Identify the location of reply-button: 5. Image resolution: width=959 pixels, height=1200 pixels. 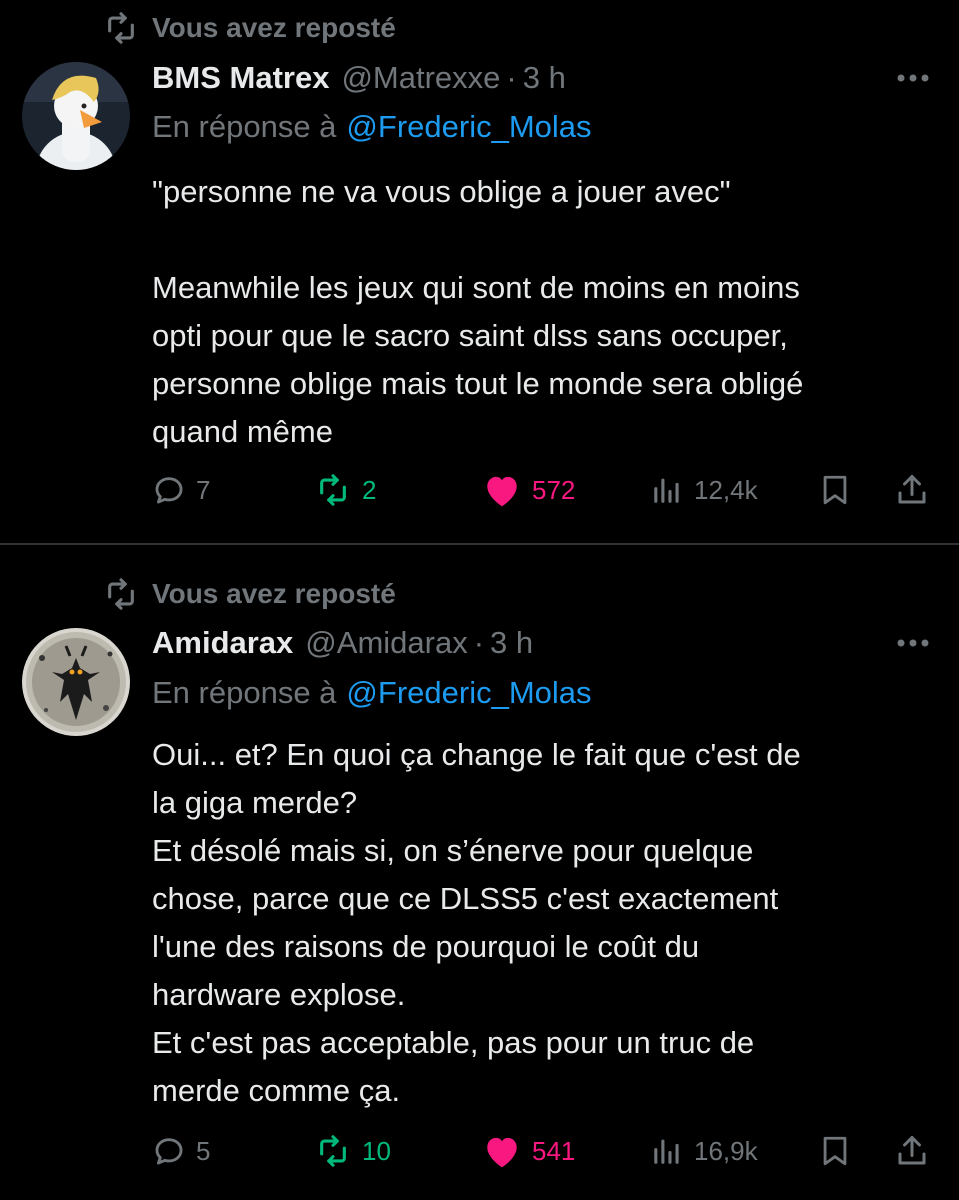
(181, 1151).